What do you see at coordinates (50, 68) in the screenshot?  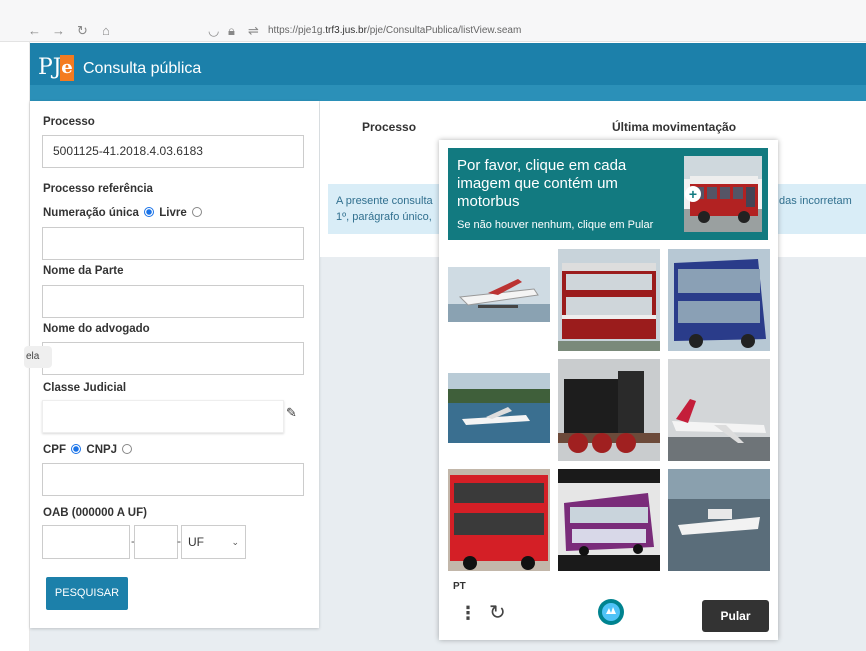 I see `pje-logo-text: PJ` at bounding box center [50, 68].